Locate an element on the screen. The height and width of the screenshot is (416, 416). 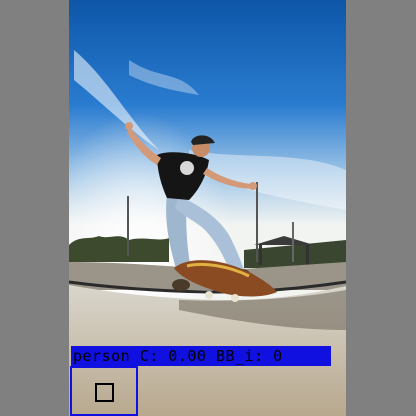
detection-label: person C: 0.00 BB_i: 0 is located at coordinates (201, 356).